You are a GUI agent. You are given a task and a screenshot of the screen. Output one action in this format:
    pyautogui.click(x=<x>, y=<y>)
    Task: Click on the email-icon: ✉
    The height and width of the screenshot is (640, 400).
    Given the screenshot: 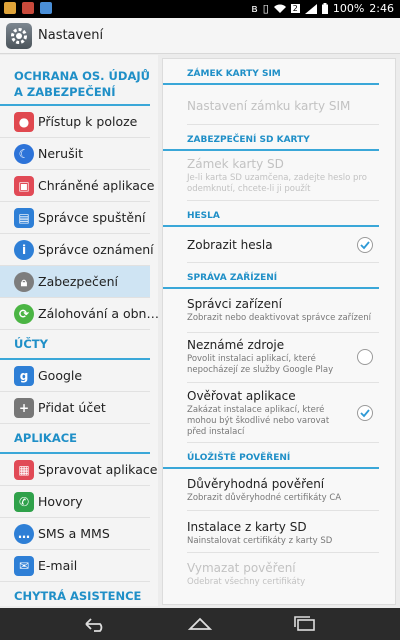 What is the action you would take?
    pyautogui.click(x=24, y=566)
    